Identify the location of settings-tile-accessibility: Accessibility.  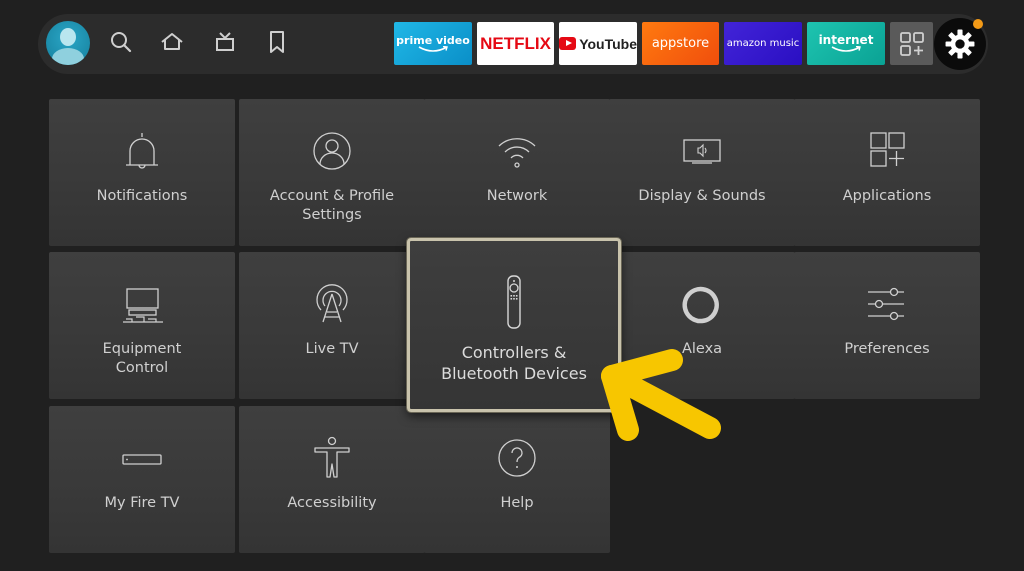
(332, 479).